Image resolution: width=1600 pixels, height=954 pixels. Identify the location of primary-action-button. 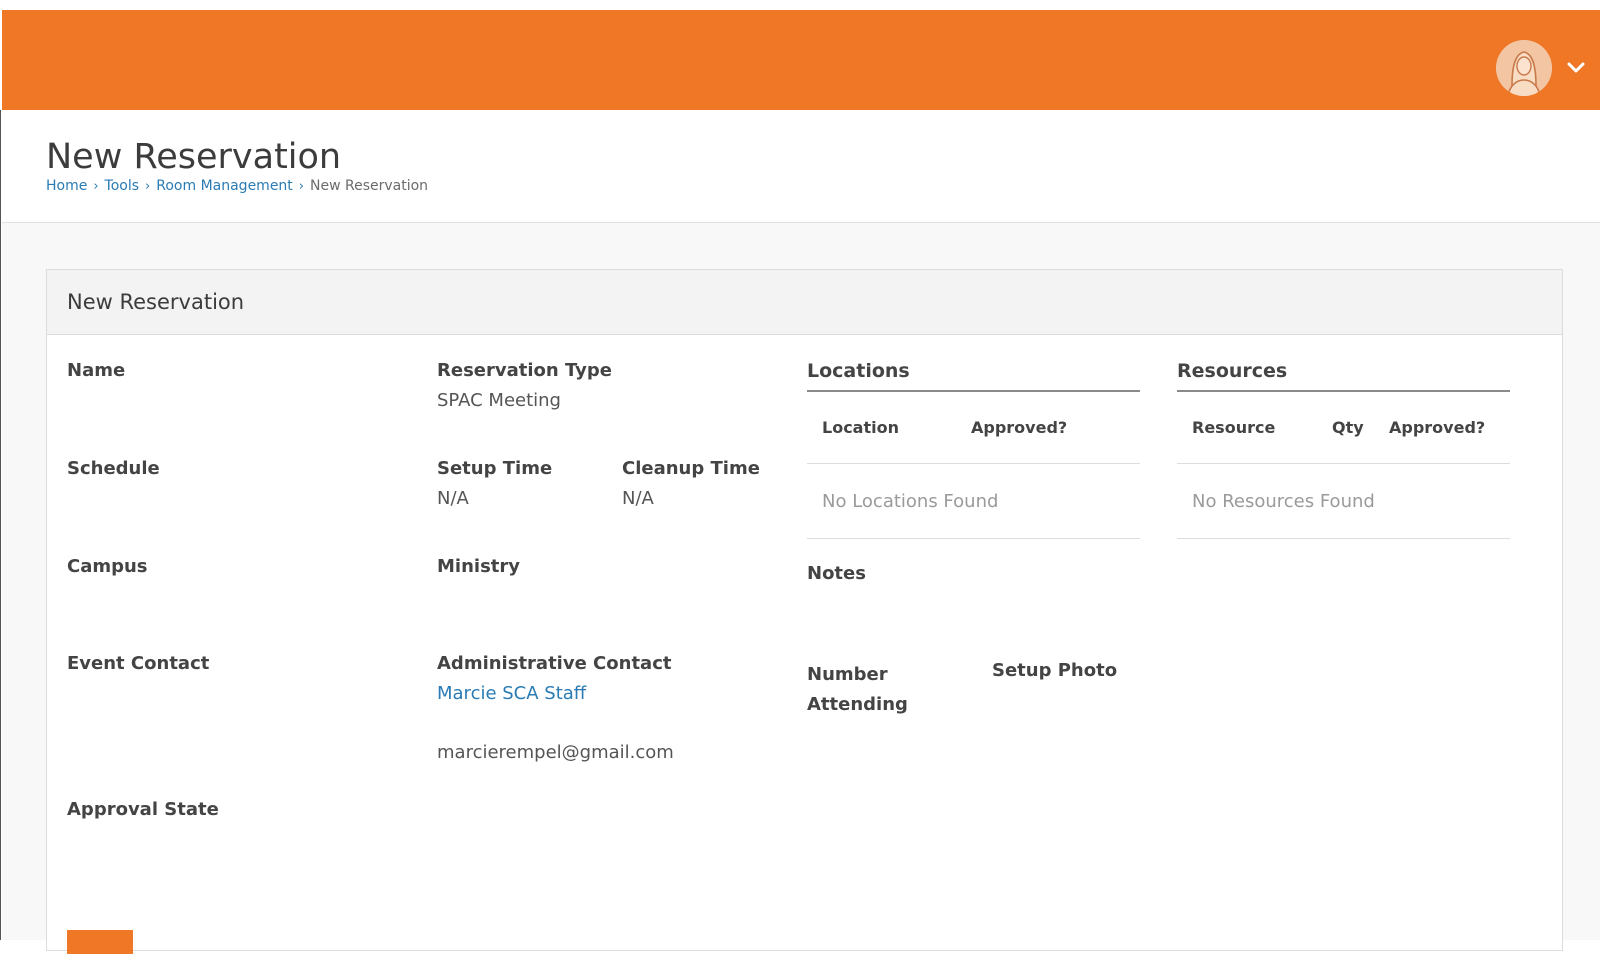
(100, 942).